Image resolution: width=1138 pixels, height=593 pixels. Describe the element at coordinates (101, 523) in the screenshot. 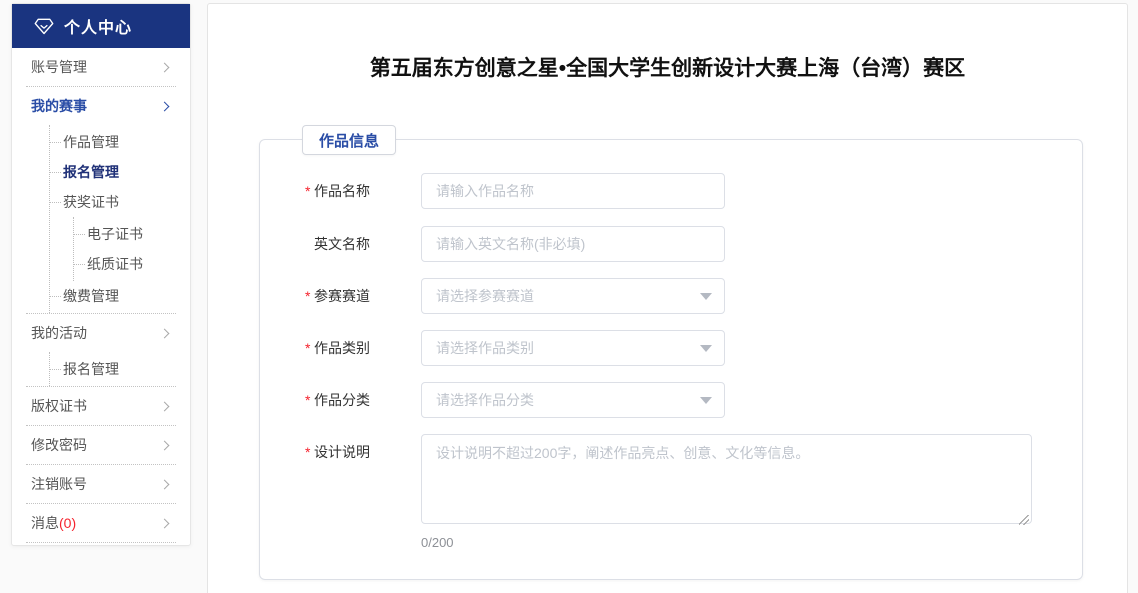

I see `sidebar-item-messages: 消息(0)` at that location.